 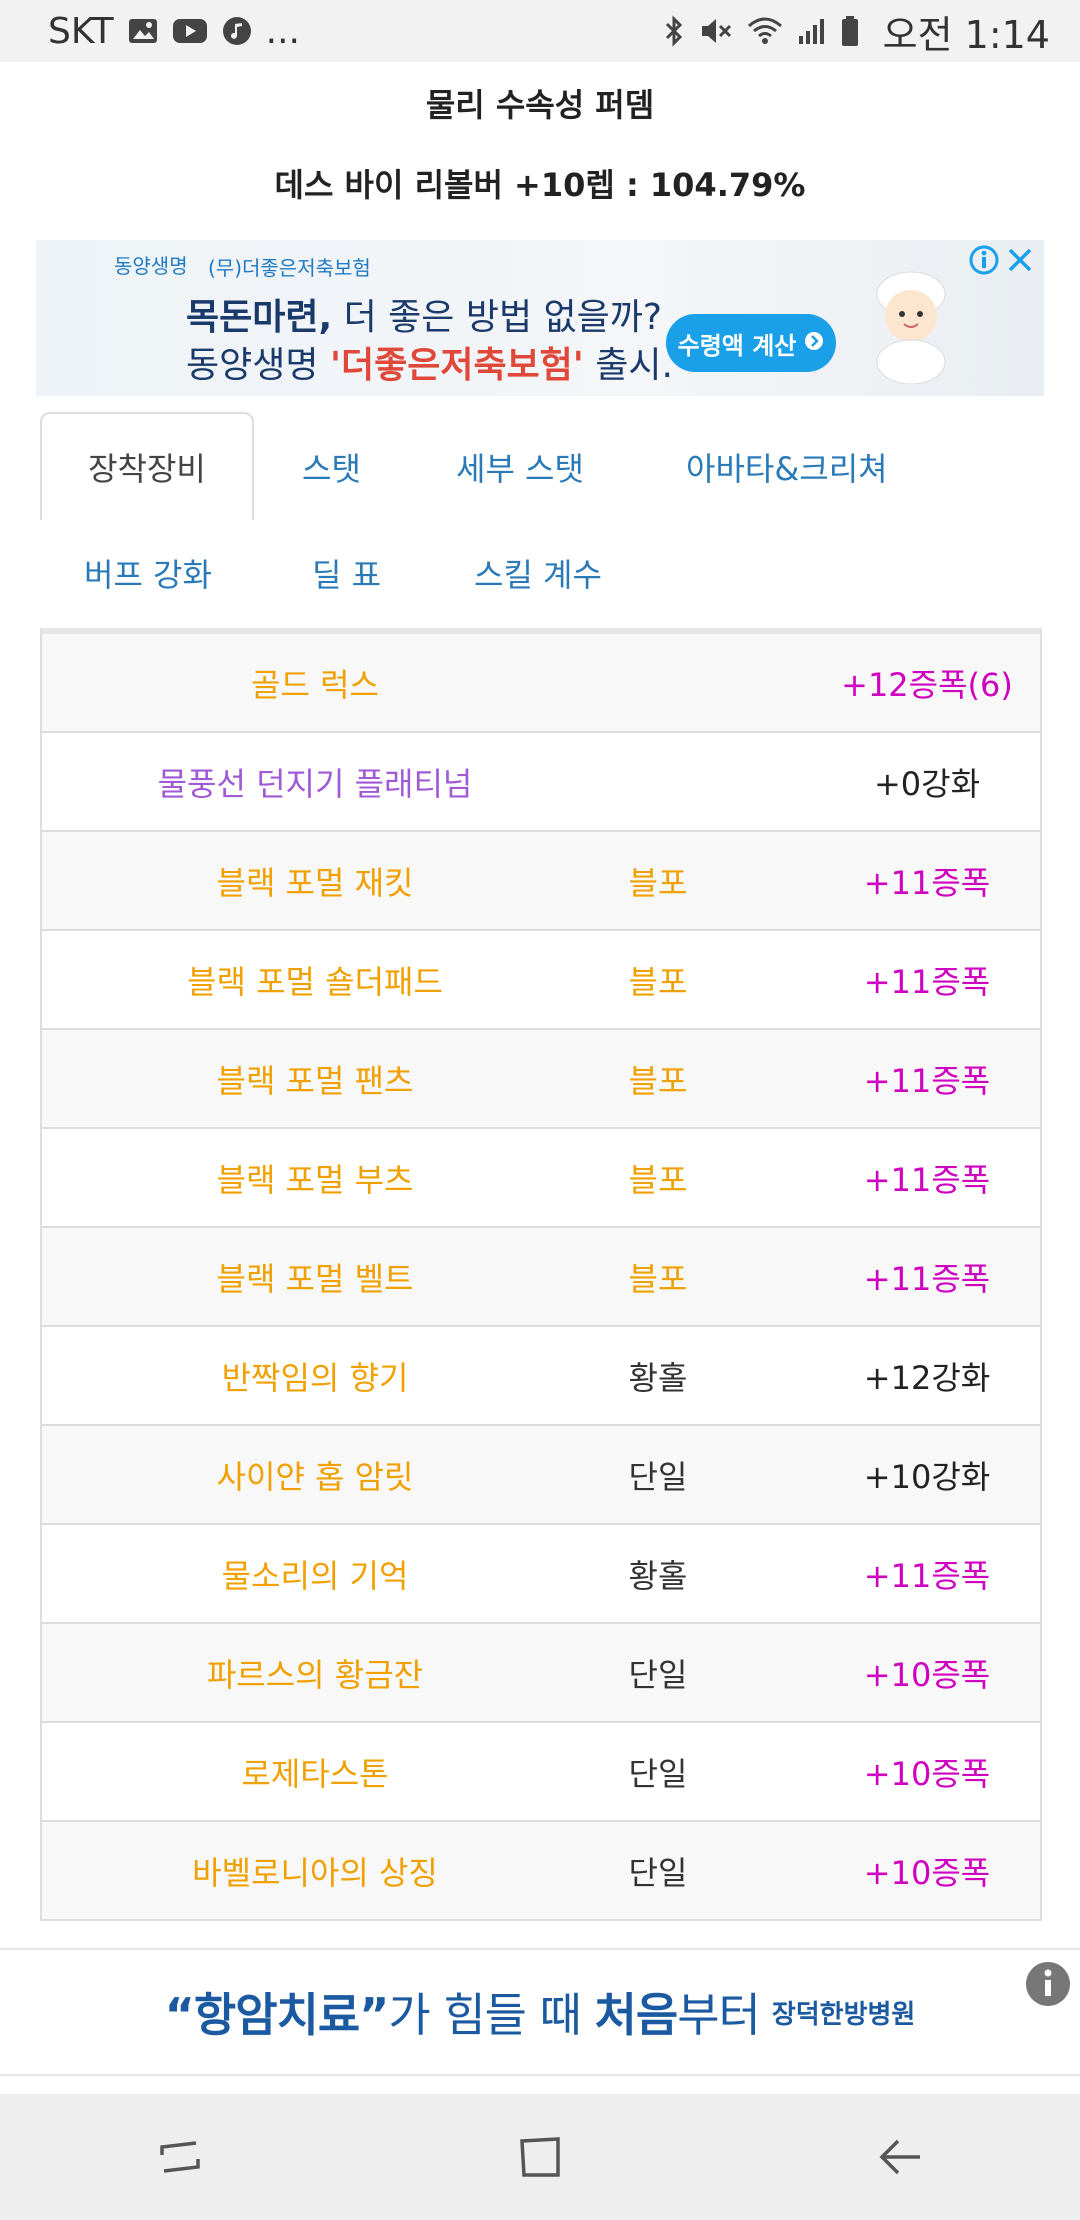 What do you see at coordinates (315, 1179) in the screenshot?
I see `item-name: 블랙 포멀 부츠` at bounding box center [315, 1179].